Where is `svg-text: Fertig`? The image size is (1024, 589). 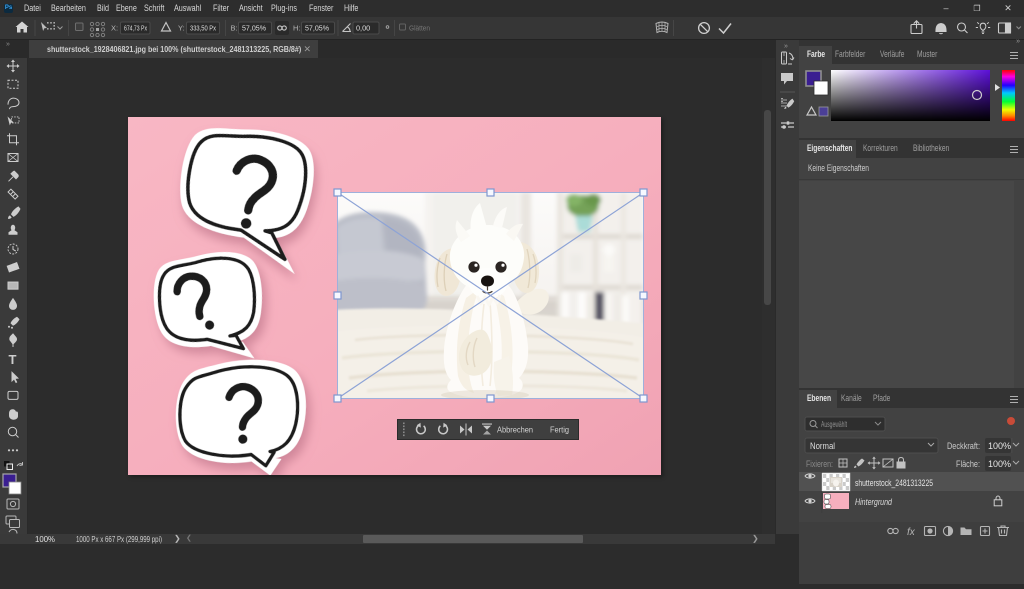 svg-text: Fertig is located at coordinates (559, 430).